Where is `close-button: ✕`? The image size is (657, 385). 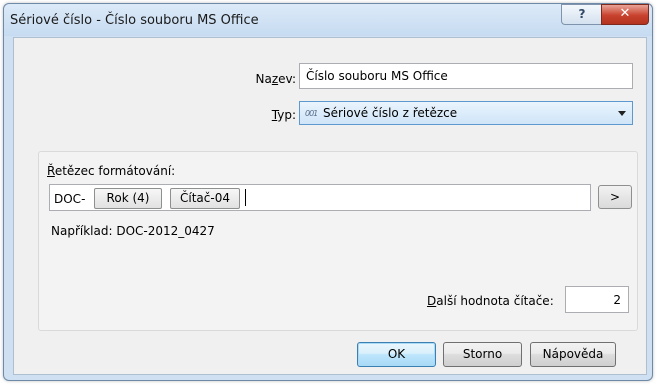
close-button: ✕ is located at coordinates (625, 14).